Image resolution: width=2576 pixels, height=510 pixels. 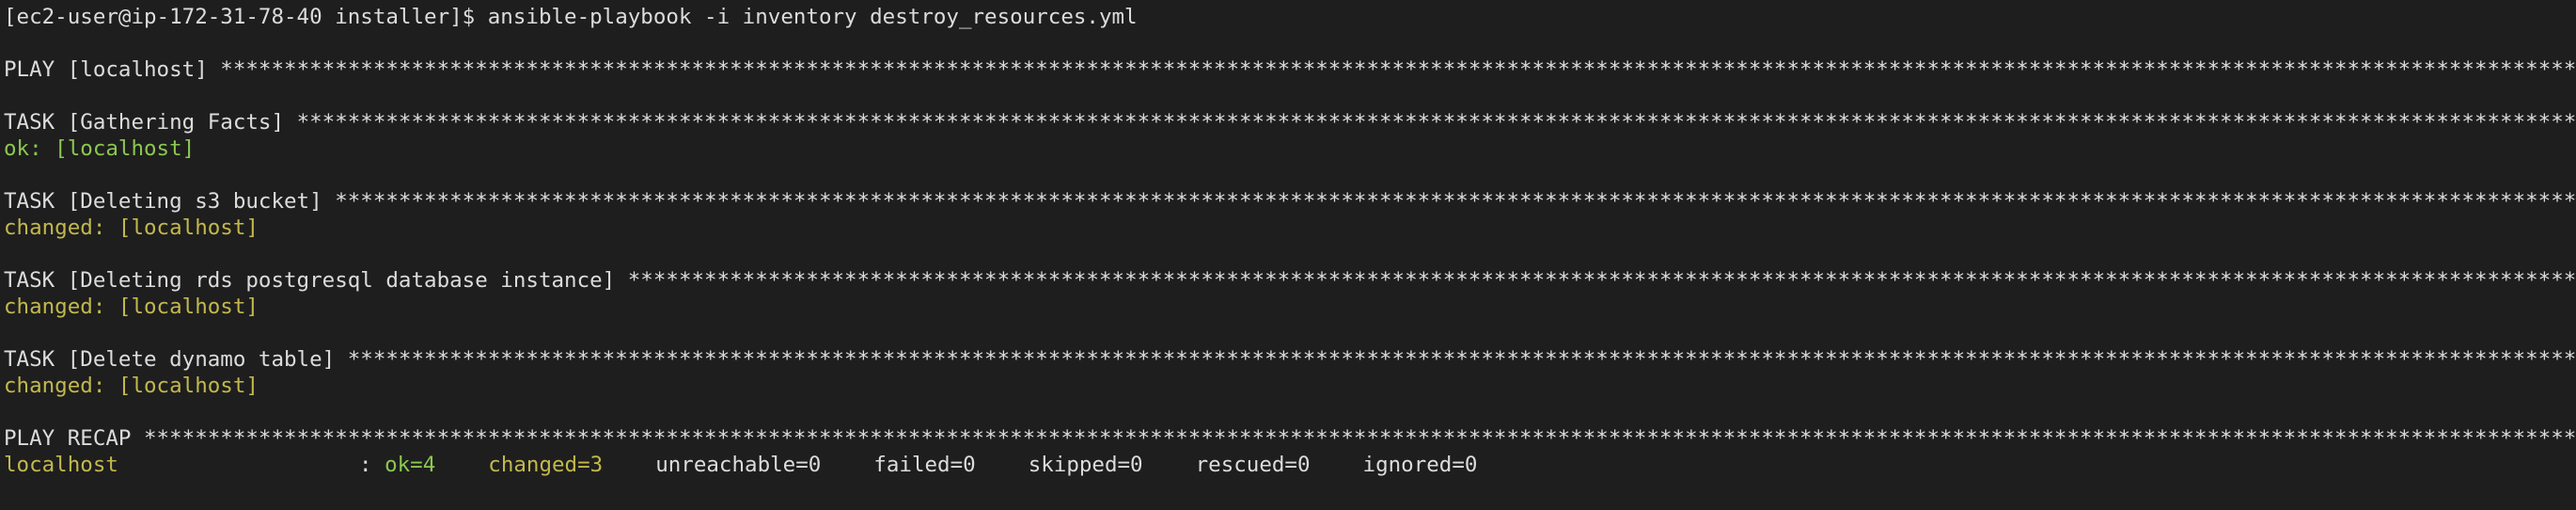 What do you see at coordinates (925, 465) in the screenshot?
I see `recap-failed: failed=0` at bounding box center [925, 465].